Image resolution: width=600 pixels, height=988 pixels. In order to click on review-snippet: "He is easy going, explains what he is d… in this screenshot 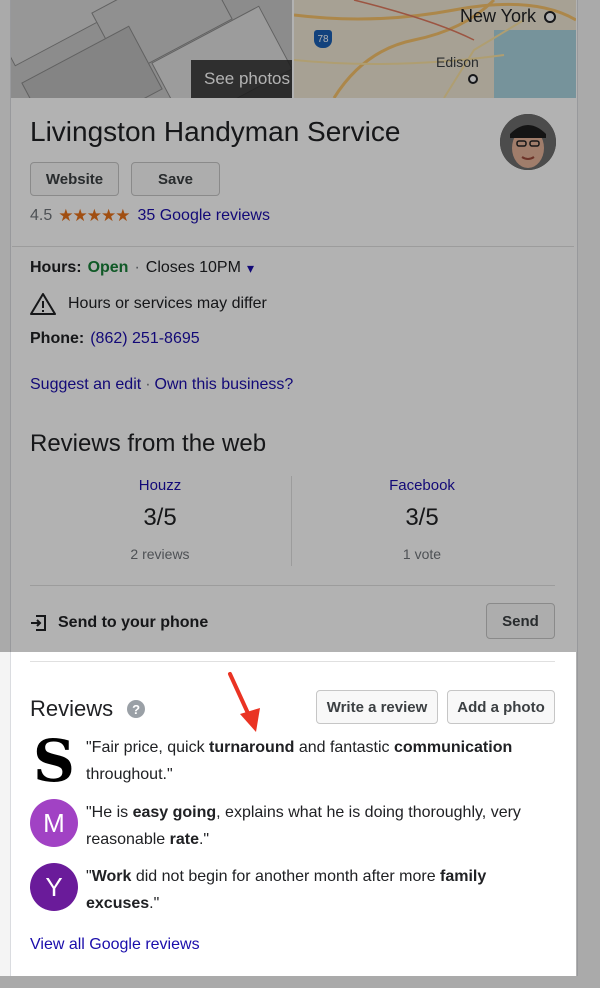, I will do `click(323, 826)`.